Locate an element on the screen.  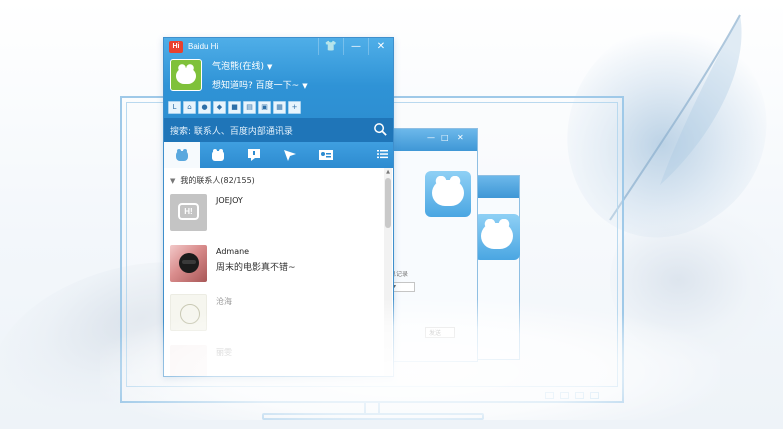
my-name-text: 气泡熊(在线) is located at coordinates (238, 67).